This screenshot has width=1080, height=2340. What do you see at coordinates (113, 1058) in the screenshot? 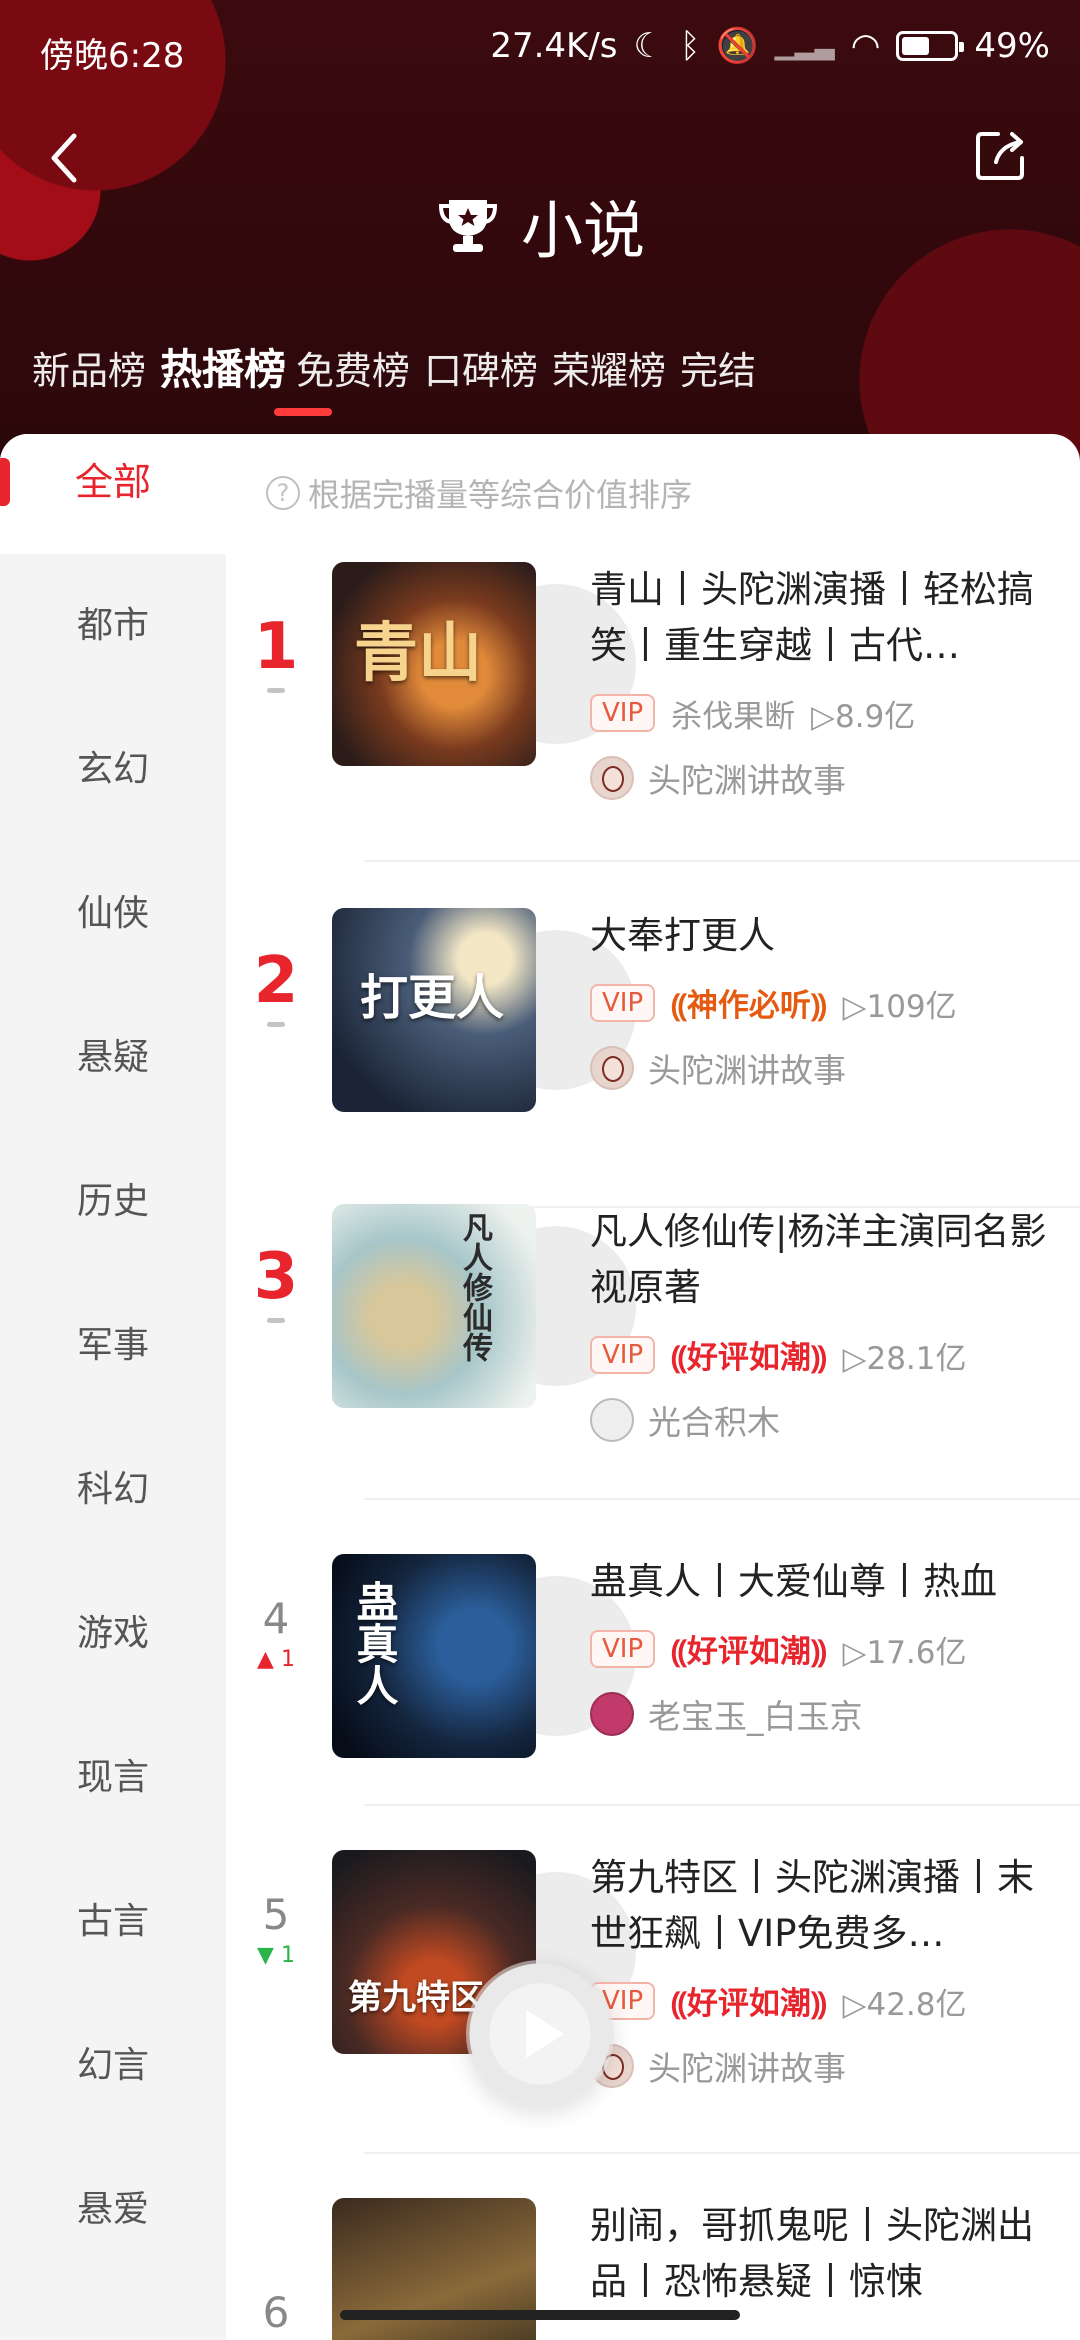
I see `sidebar-item-suspense: 悬疑` at bounding box center [113, 1058].